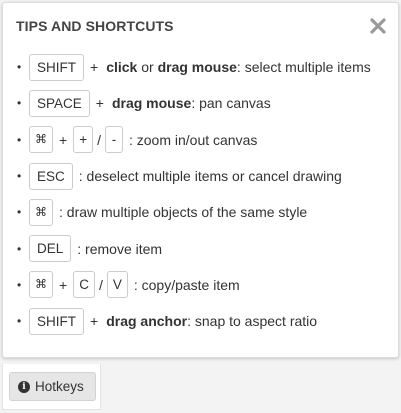  What do you see at coordinates (194, 248) in the screenshot?
I see `shortcut-row-remove: • DEL : remove item` at bounding box center [194, 248].